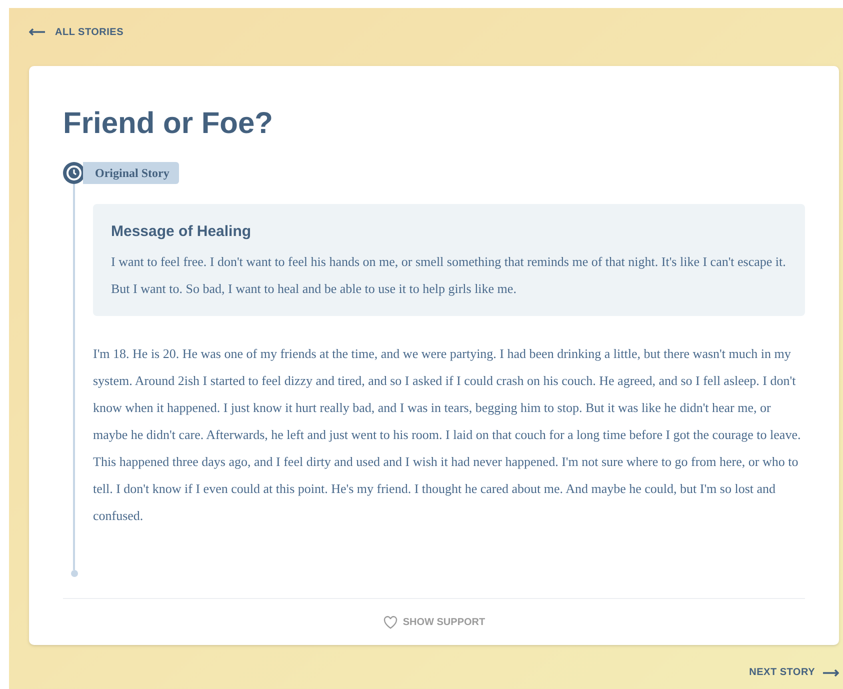 Image resolution: width=843 pixels, height=689 pixels. I want to click on heart-icon, so click(390, 622).